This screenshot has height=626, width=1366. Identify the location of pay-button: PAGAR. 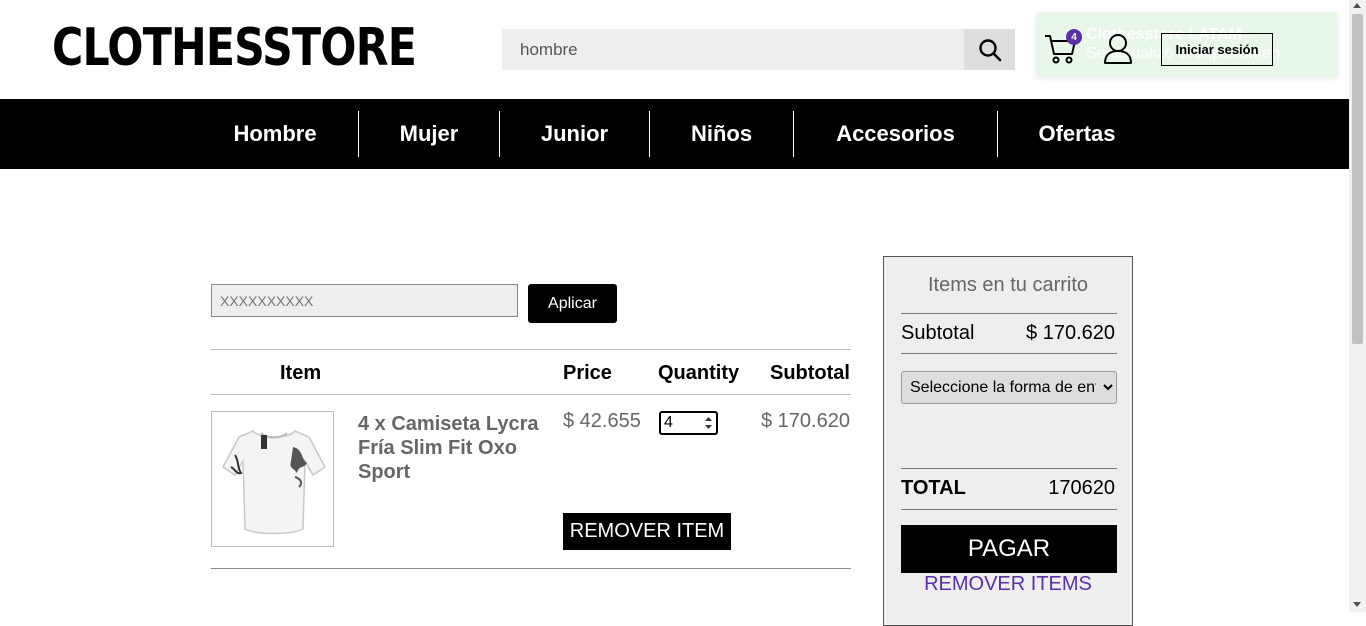
(1009, 549).